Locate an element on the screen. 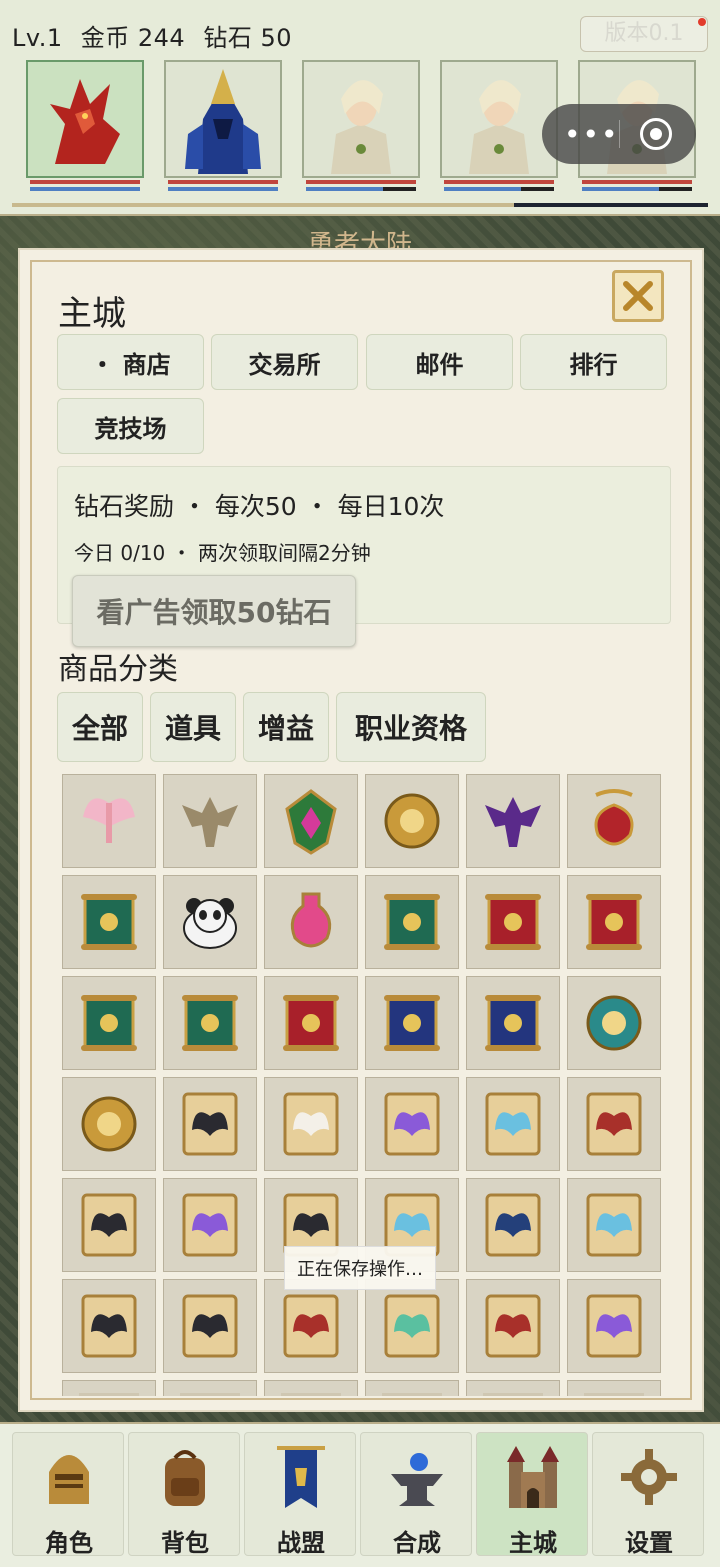 The image size is (720, 1567). shield-scroll-icon is located at coordinates (513, 922).